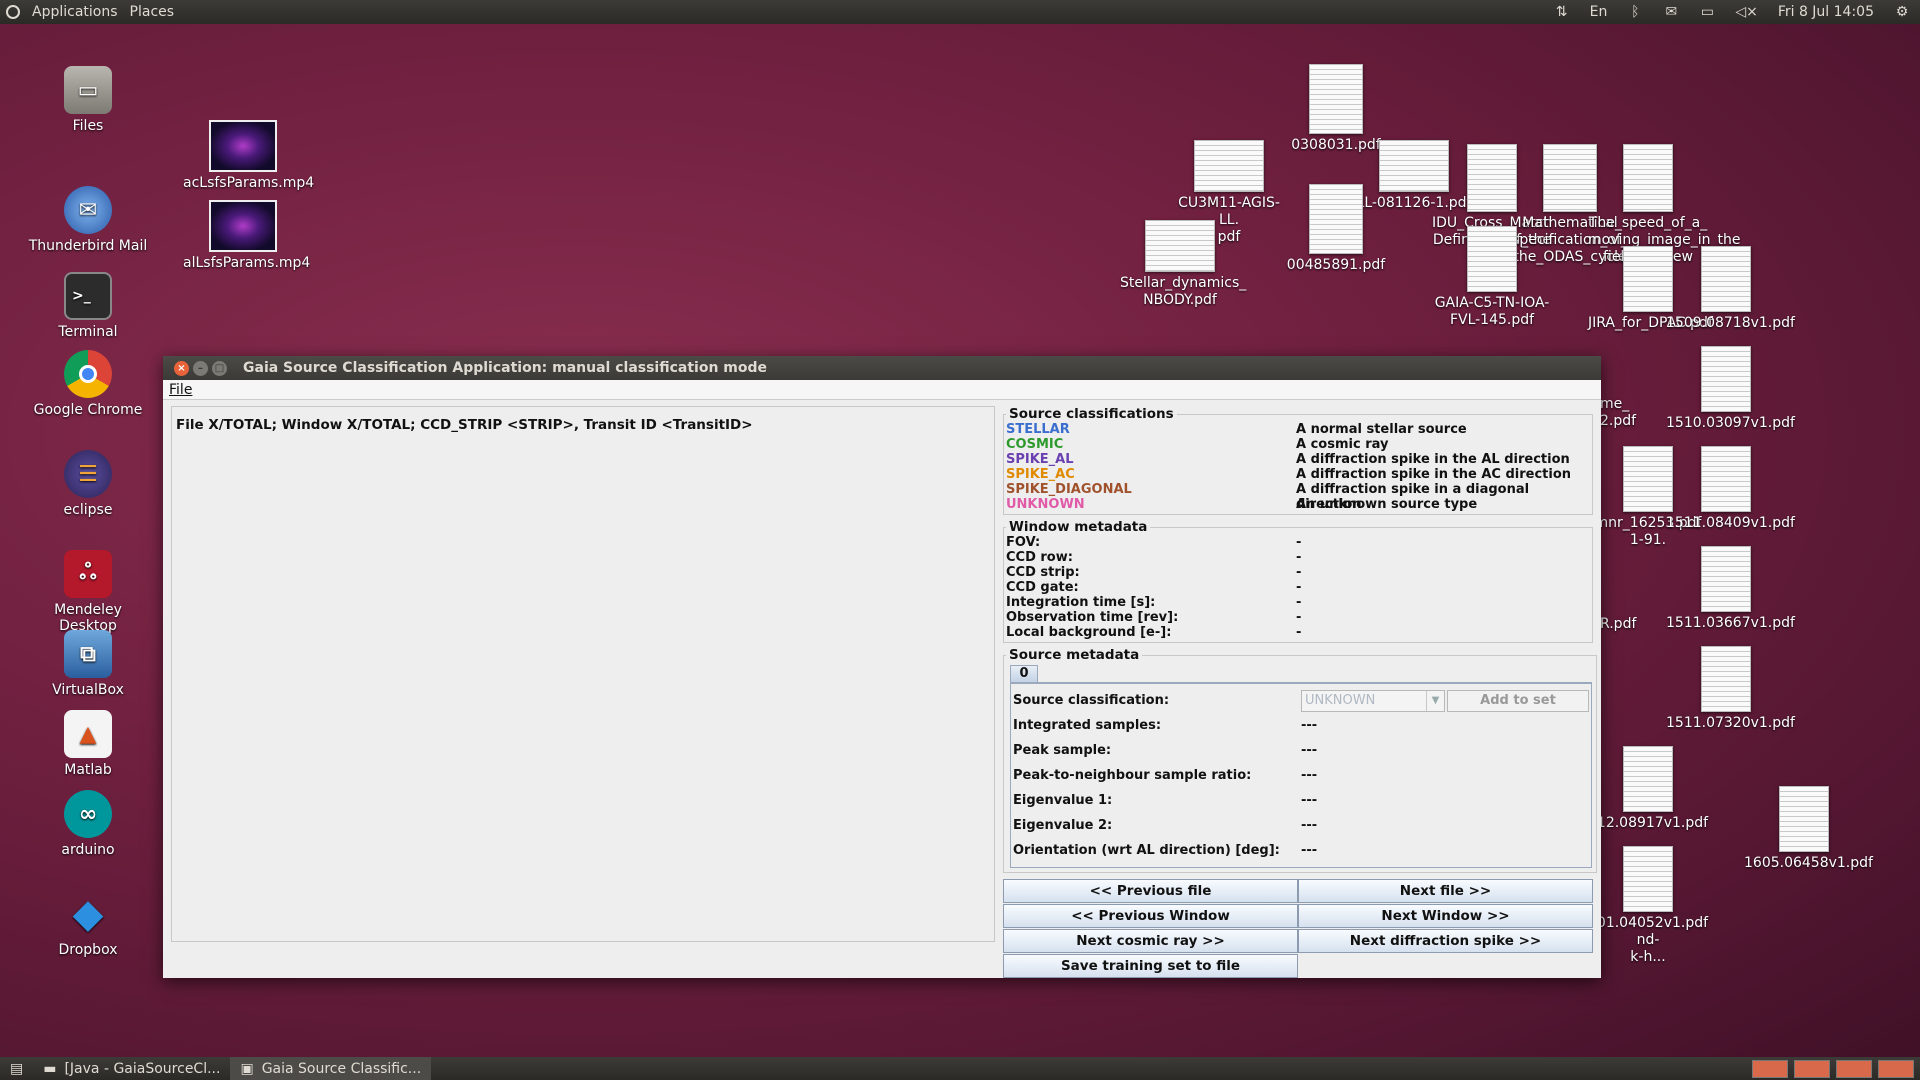 This screenshot has width=1920, height=1080. What do you see at coordinates (1707, 12) in the screenshot?
I see `battery-icon: ▭` at bounding box center [1707, 12].